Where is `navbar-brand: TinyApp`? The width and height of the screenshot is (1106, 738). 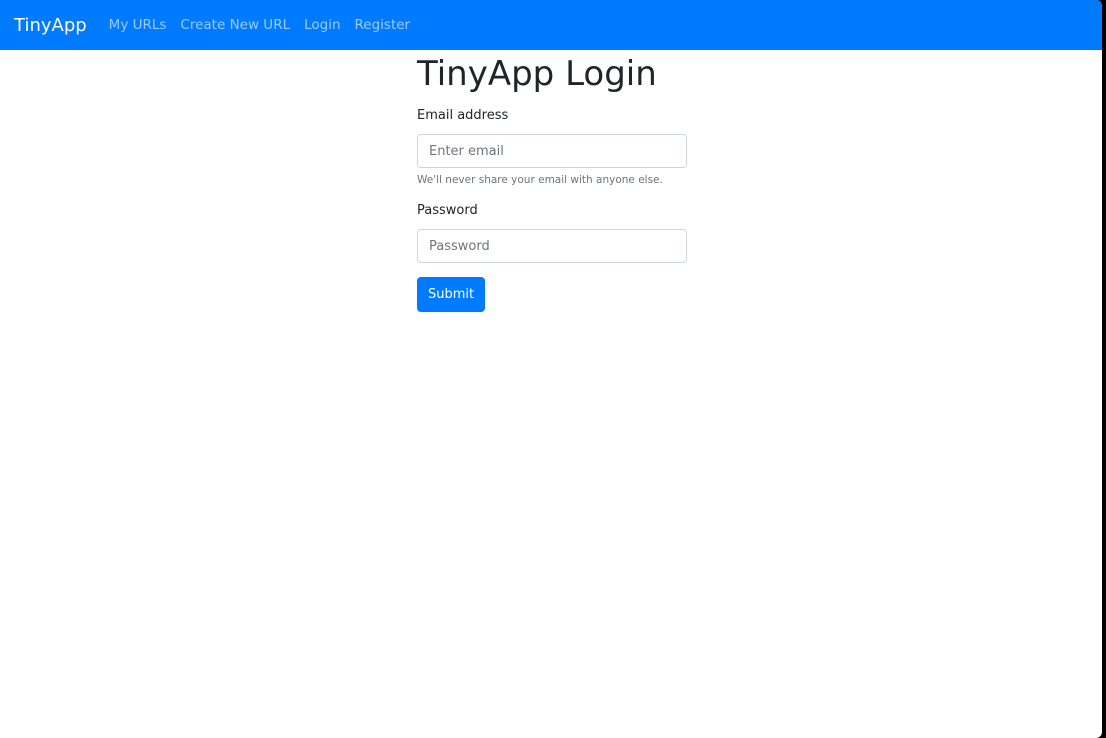
navbar-brand: TinyApp is located at coordinates (50, 25).